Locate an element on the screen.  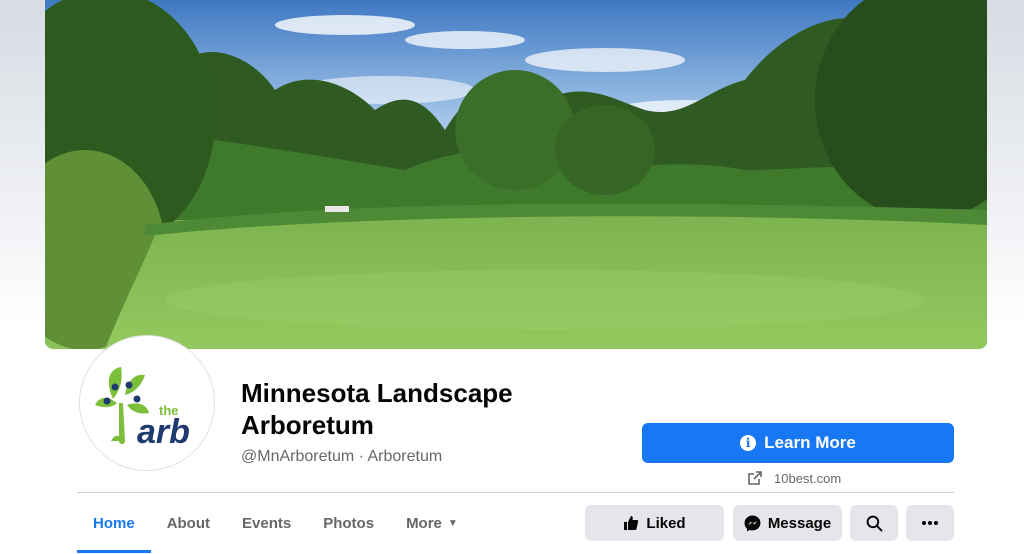
page-title: Minnesota Landscape Arboretum is located at coordinates (377, 409).